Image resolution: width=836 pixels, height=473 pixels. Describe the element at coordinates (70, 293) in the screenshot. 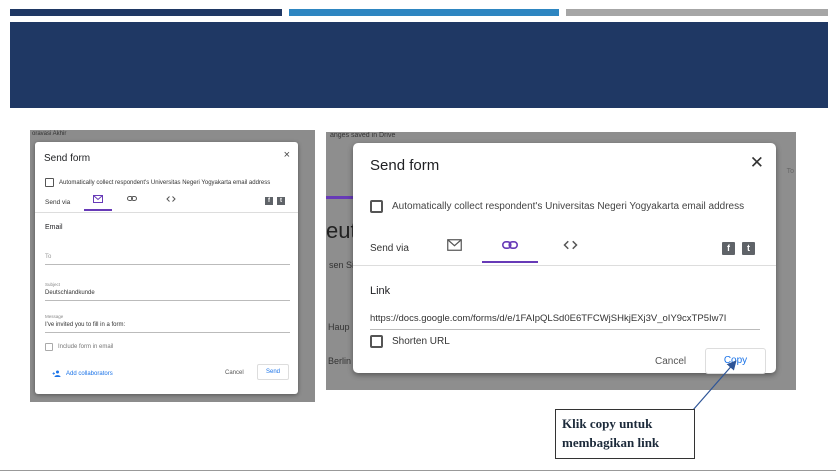

I see `subject-field: Deutschlandkunde` at that location.